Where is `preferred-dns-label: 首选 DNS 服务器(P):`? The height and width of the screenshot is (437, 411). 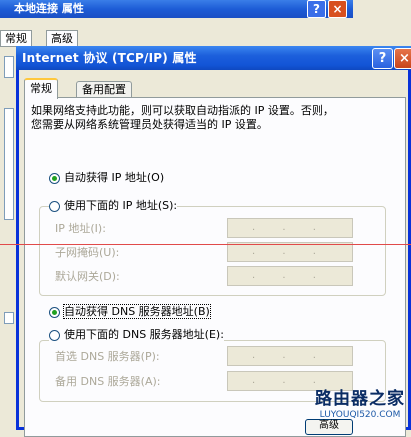
preferred-dns-label: 首选 DNS 服务器(P): is located at coordinates (107, 356).